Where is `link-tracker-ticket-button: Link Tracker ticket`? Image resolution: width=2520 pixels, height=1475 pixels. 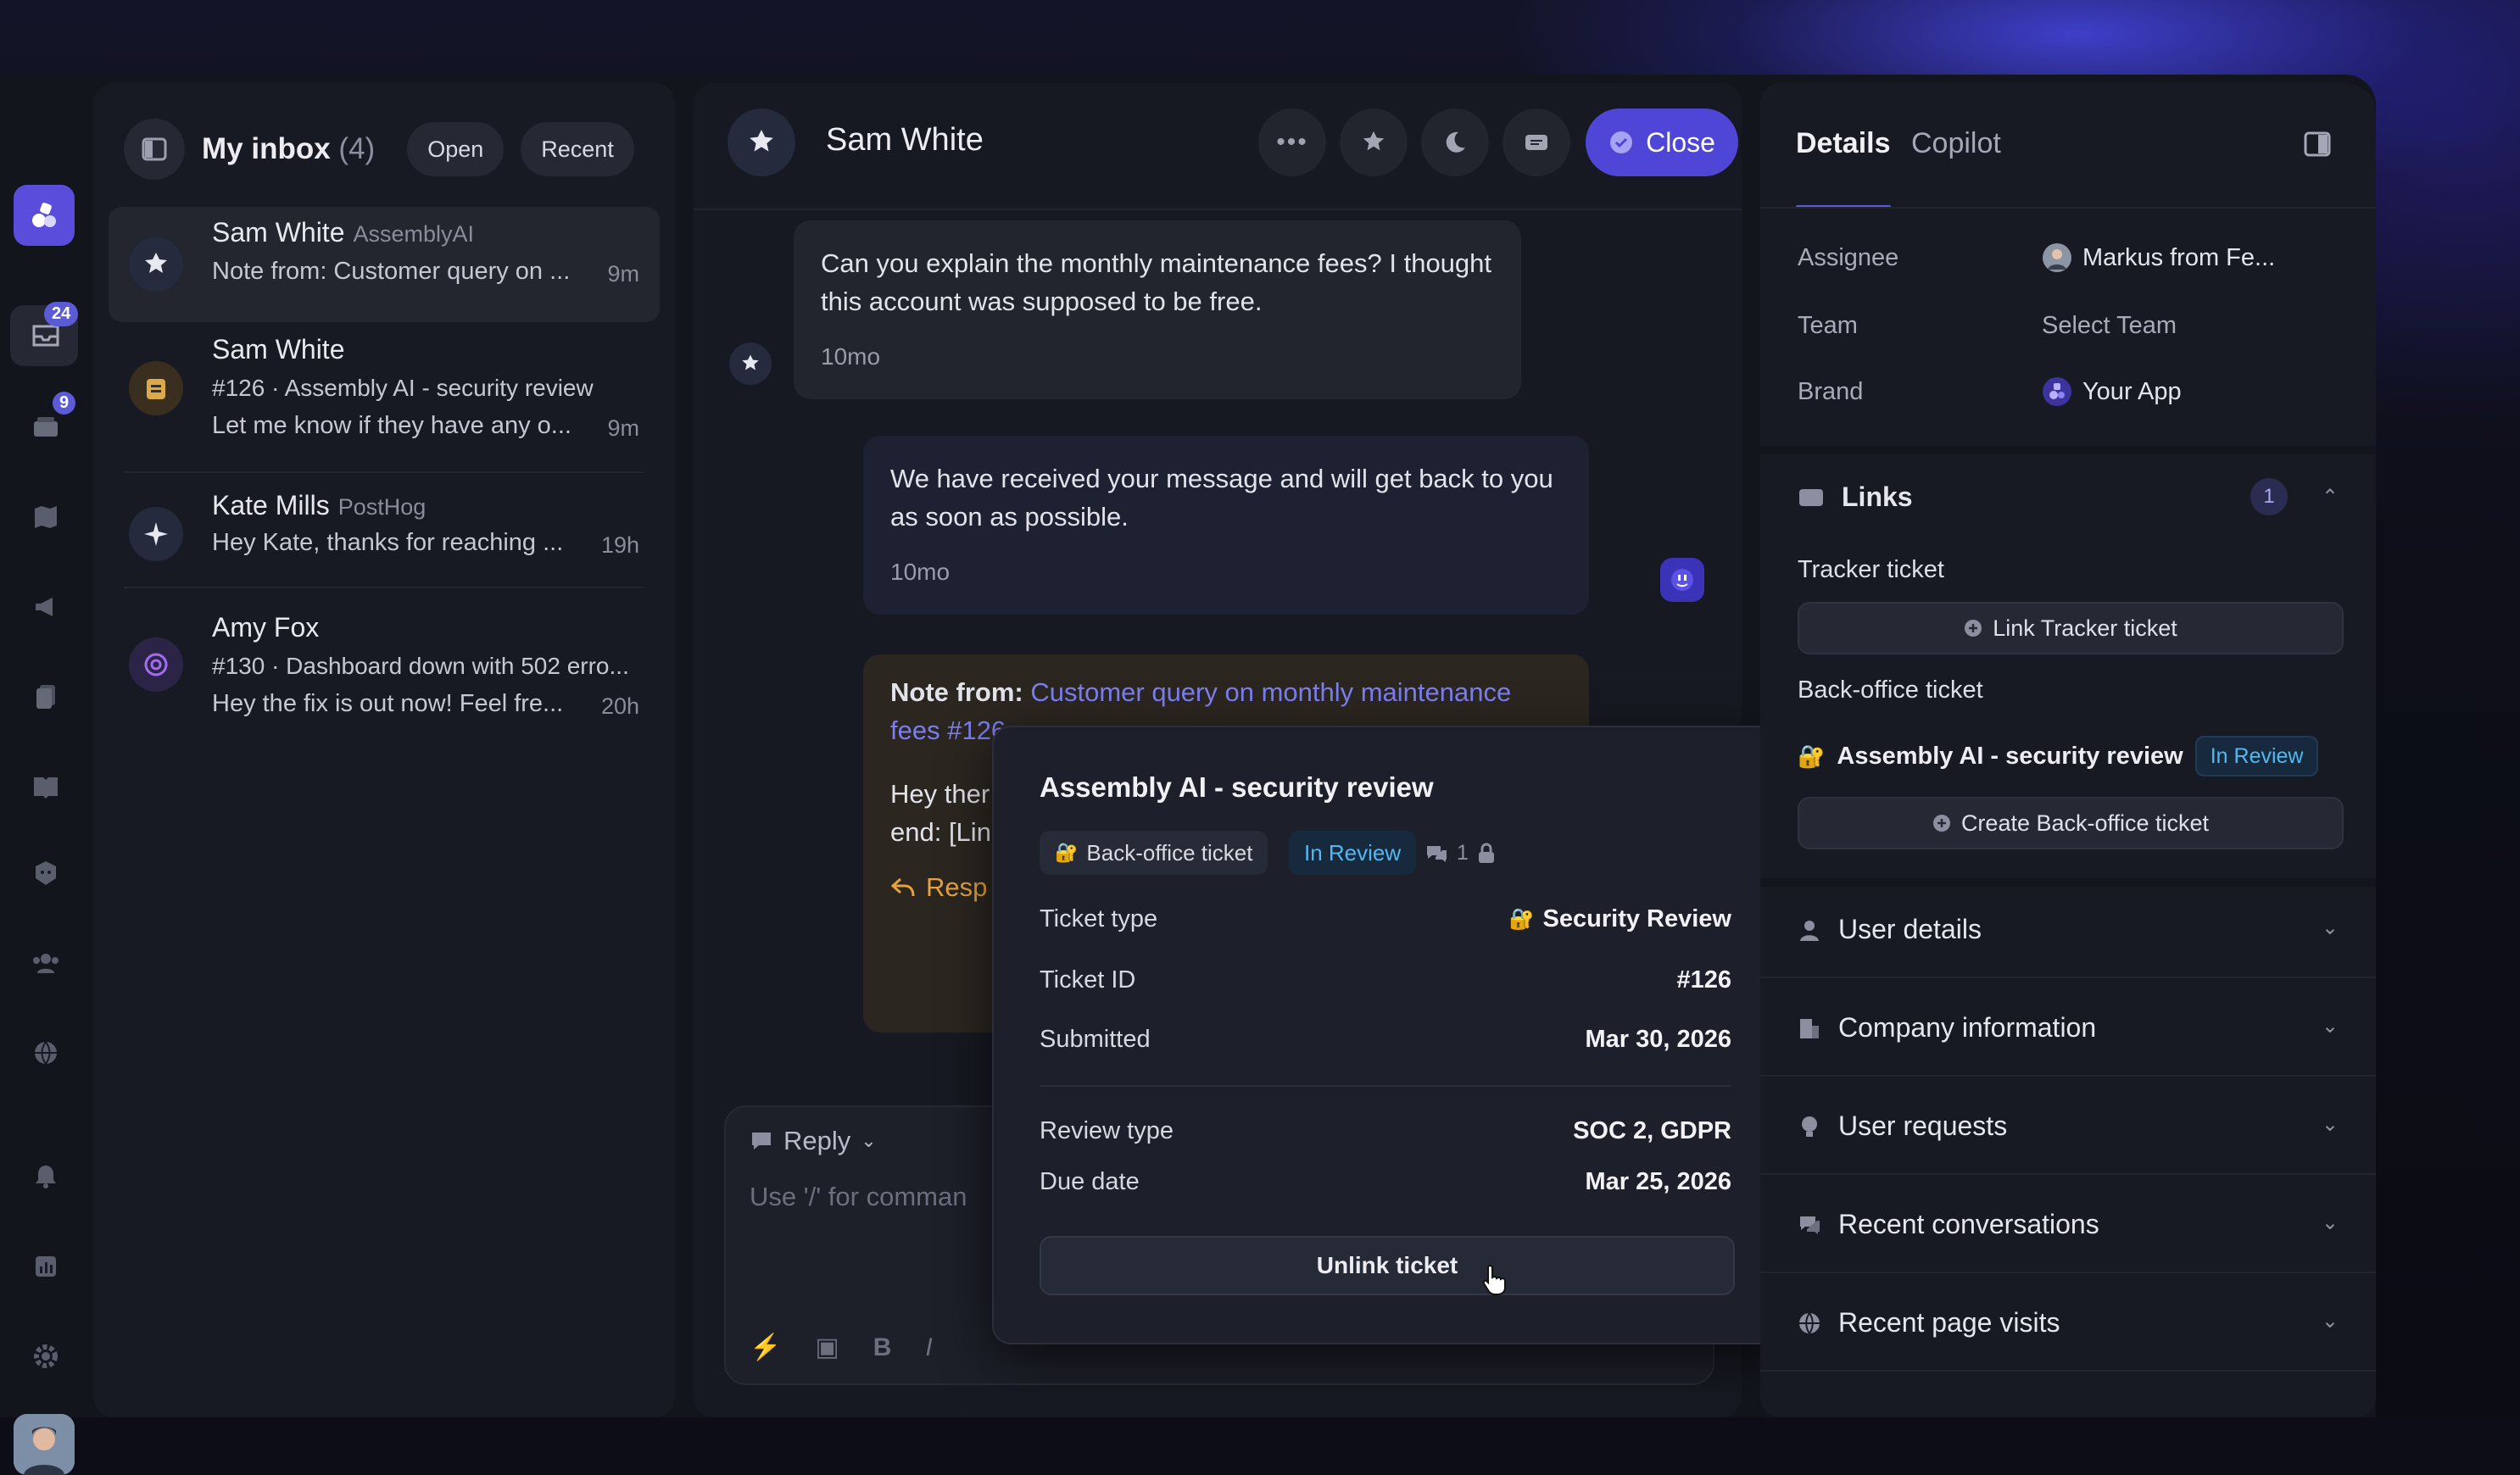
link-tracker-ticket-button: Link Tracker ticket is located at coordinates (2071, 628).